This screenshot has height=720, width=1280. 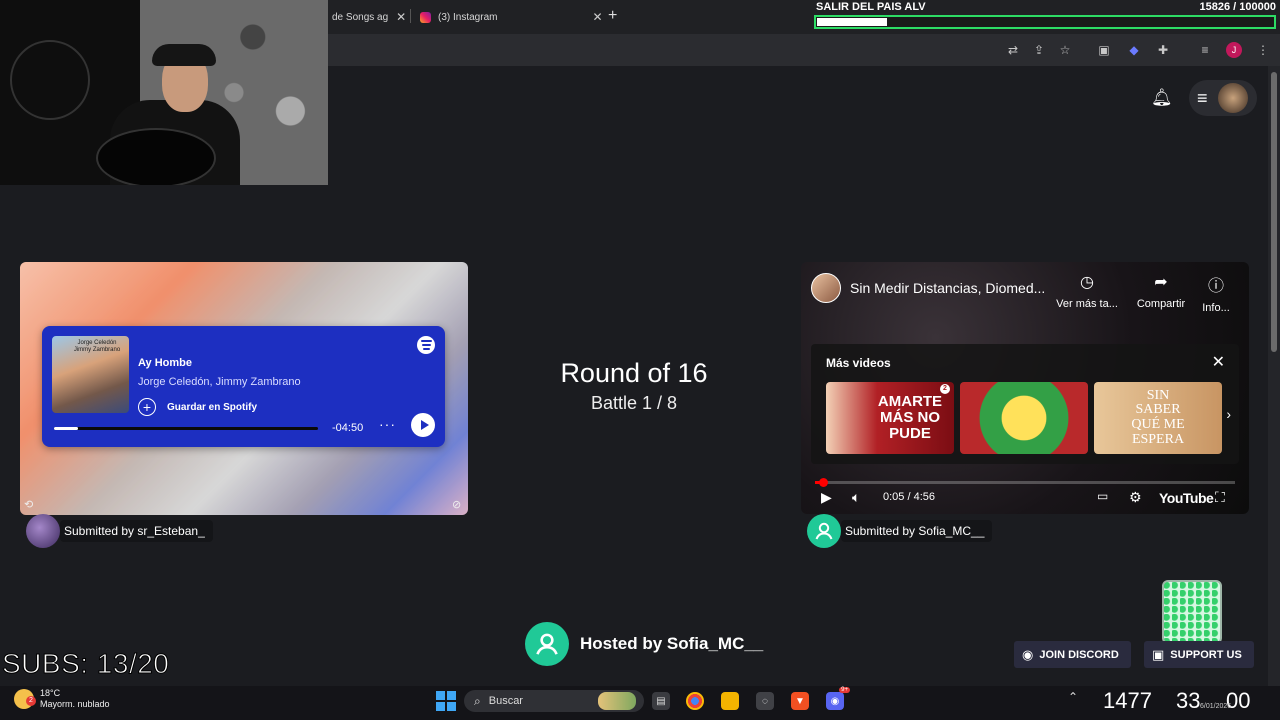 I want to click on fullscreen-icon: ⛶, so click(x=1220, y=497).